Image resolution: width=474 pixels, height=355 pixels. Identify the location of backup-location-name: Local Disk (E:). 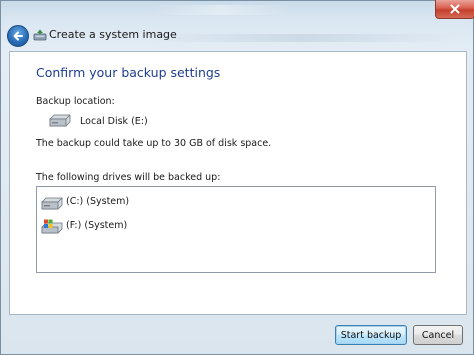
(114, 121).